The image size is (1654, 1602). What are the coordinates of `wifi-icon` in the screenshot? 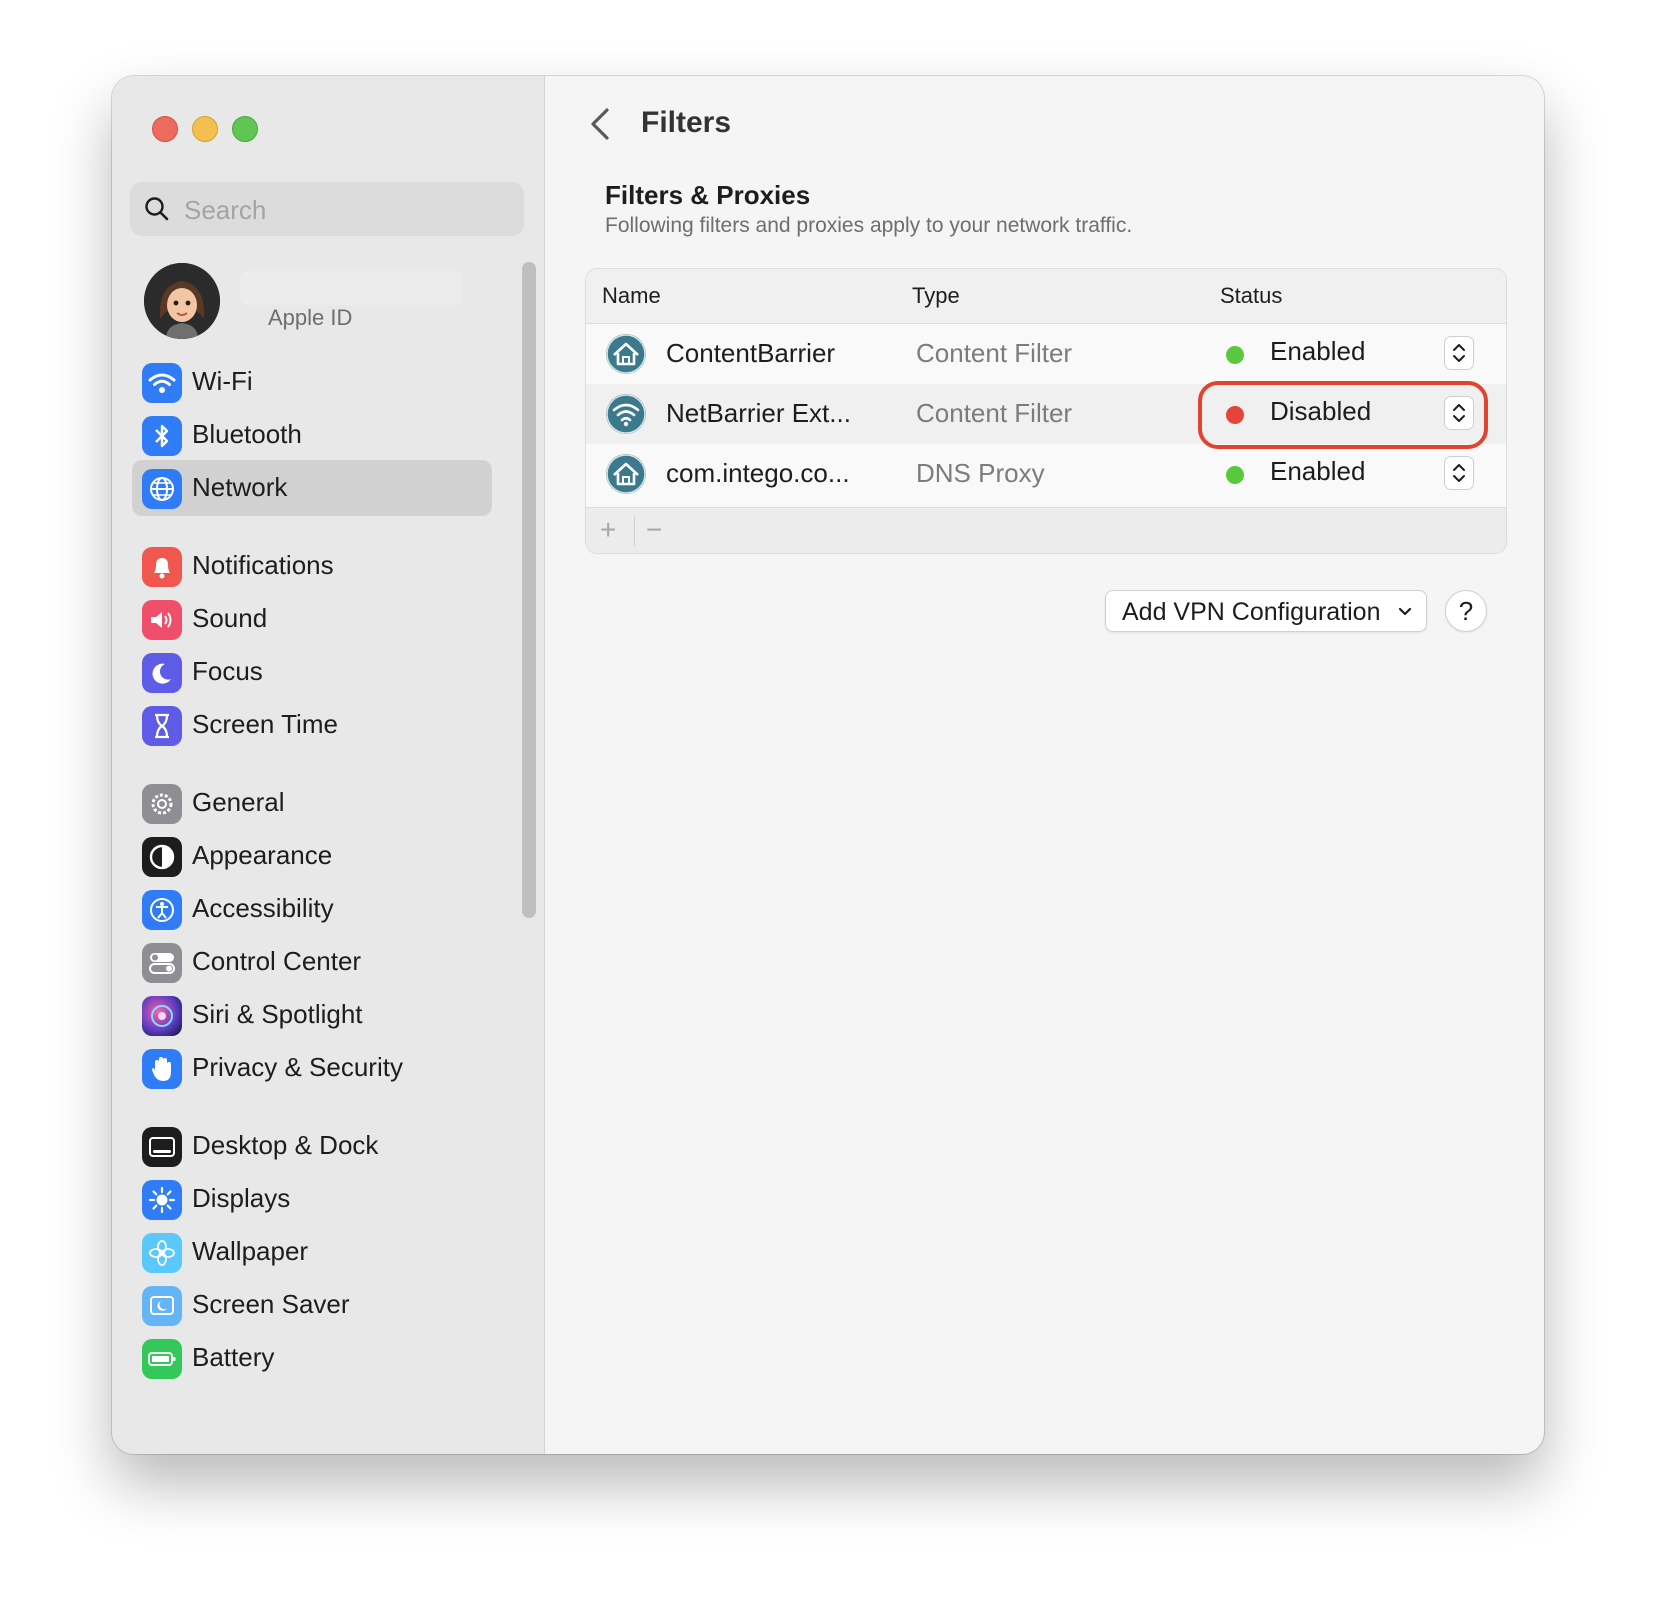 It's located at (162, 383).